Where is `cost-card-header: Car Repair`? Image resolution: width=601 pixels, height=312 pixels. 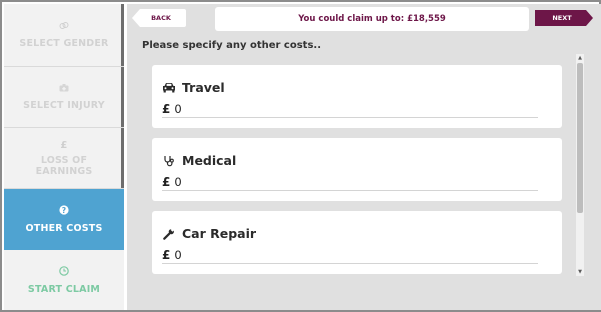
cost-card-header: Car Repair is located at coordinates (209, 233).